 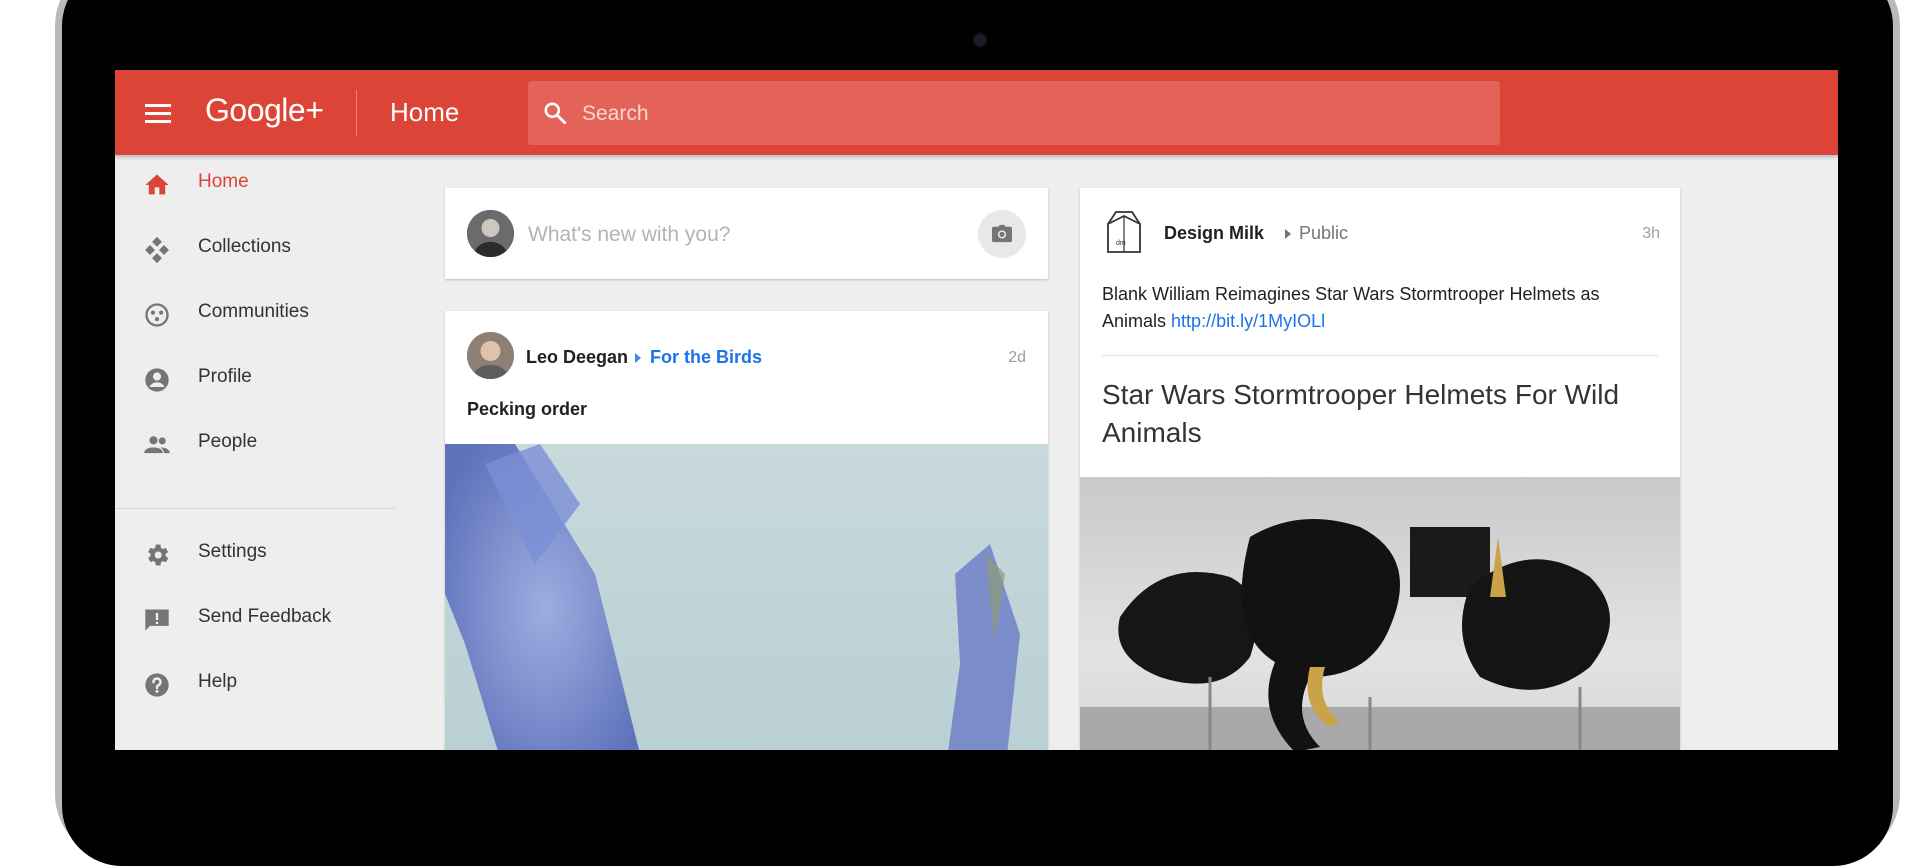 What do you see at coordinates (1380, 355) in the screenshot?
I see `card-divider` at bounding box center [1380, 355].